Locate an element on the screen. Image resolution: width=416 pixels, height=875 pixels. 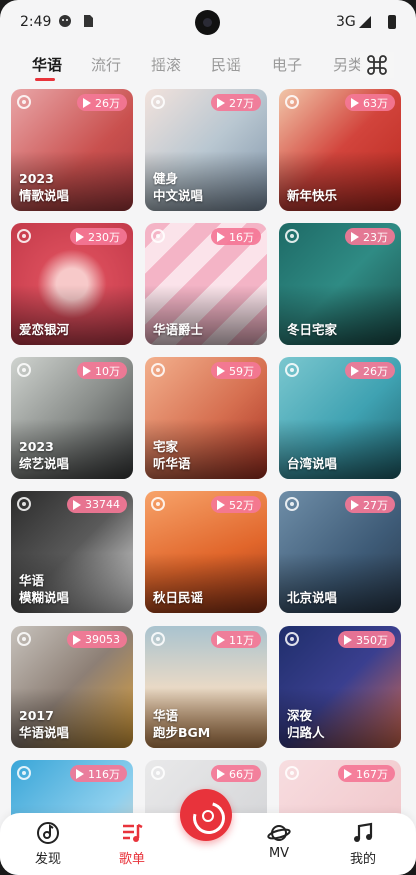
play-count-badge: 11万 is located at coordinates (236, 639).